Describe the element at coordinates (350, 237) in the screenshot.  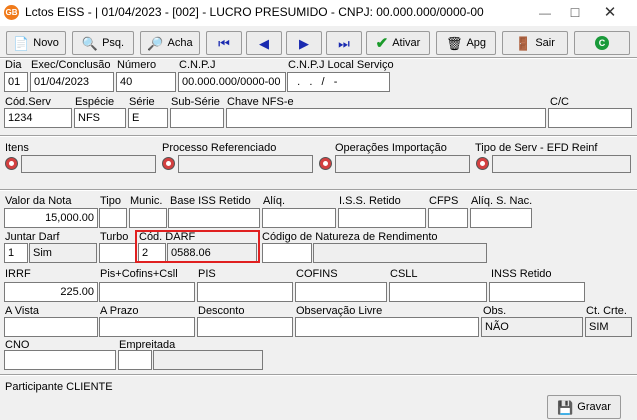
I see `natureza-label: Código de Natureza de Rendimento` at that location.